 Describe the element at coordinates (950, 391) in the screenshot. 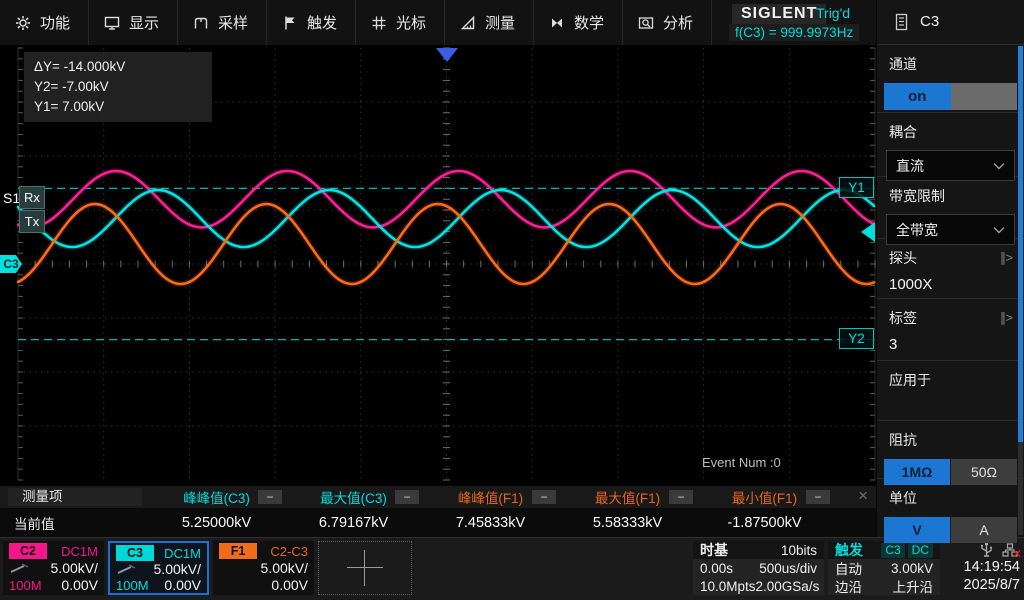

I see `section-apply-to: 应用于` at that location.